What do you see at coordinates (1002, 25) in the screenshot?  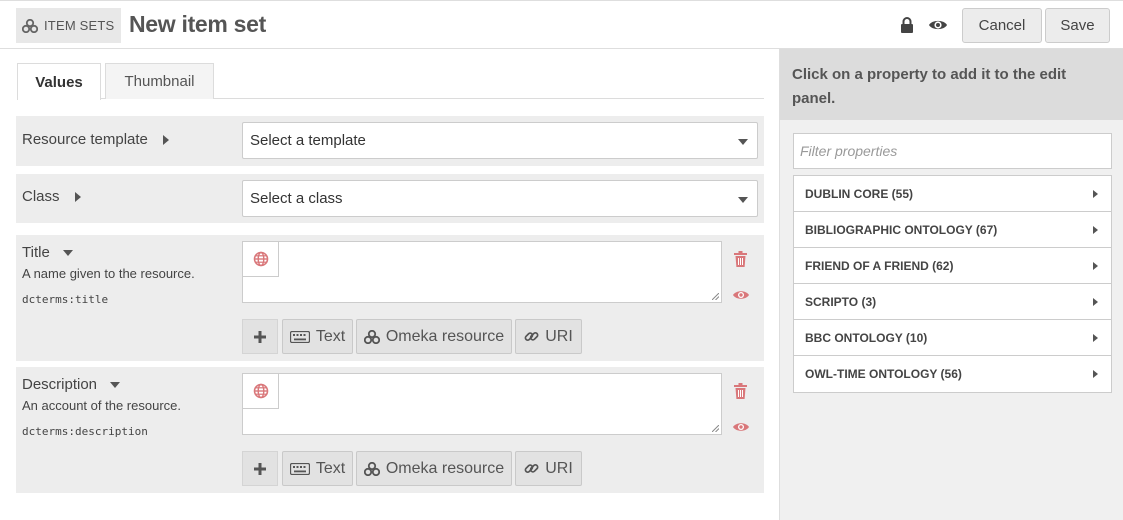 I see `cancel-button: Cancel` at bounding box center [1002, 25].